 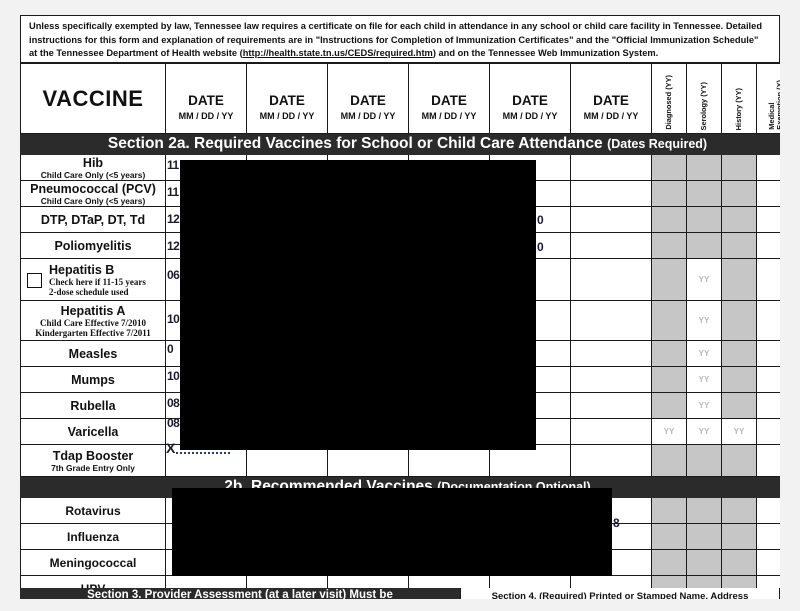 What do you see at coordinates (34, 280) in the screenshot?
I see `hepatitis-b-checkbox` at bounding box center [34, 280].